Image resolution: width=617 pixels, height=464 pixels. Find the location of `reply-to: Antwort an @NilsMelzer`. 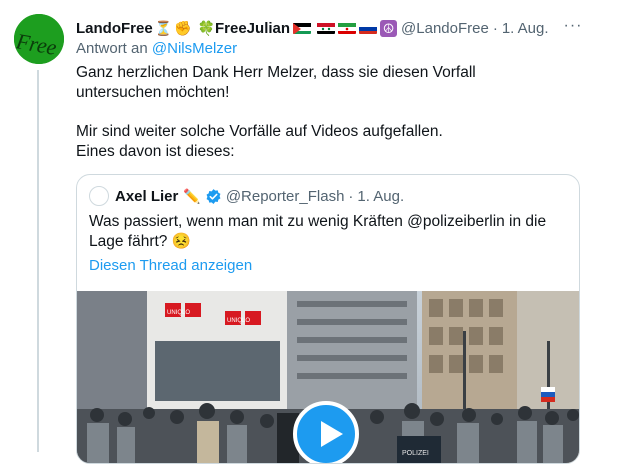

reply-to: Antwort an @NilsMelzer is located at coordinates (156, 48).